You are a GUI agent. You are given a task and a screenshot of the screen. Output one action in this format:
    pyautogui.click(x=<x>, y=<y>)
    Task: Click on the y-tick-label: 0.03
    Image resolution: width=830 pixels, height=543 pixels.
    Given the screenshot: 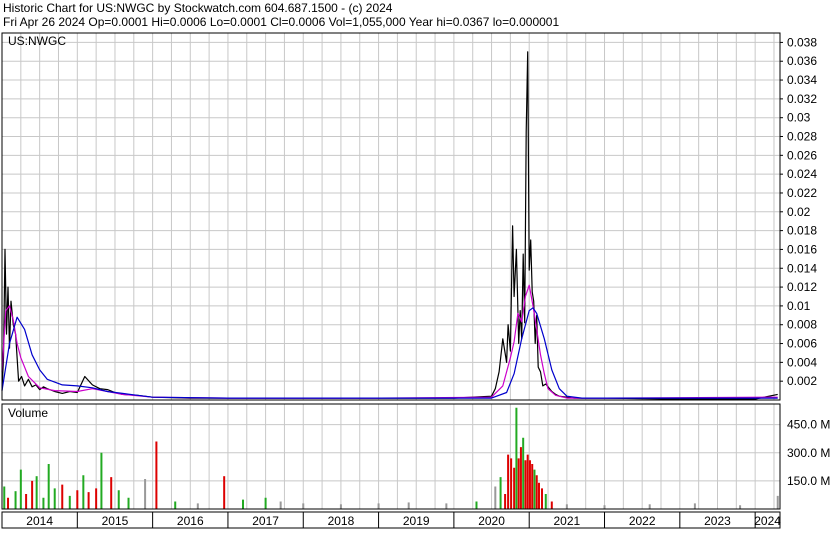 What is the action you would take?
    pyautogui.click(x=799, y=118)
    